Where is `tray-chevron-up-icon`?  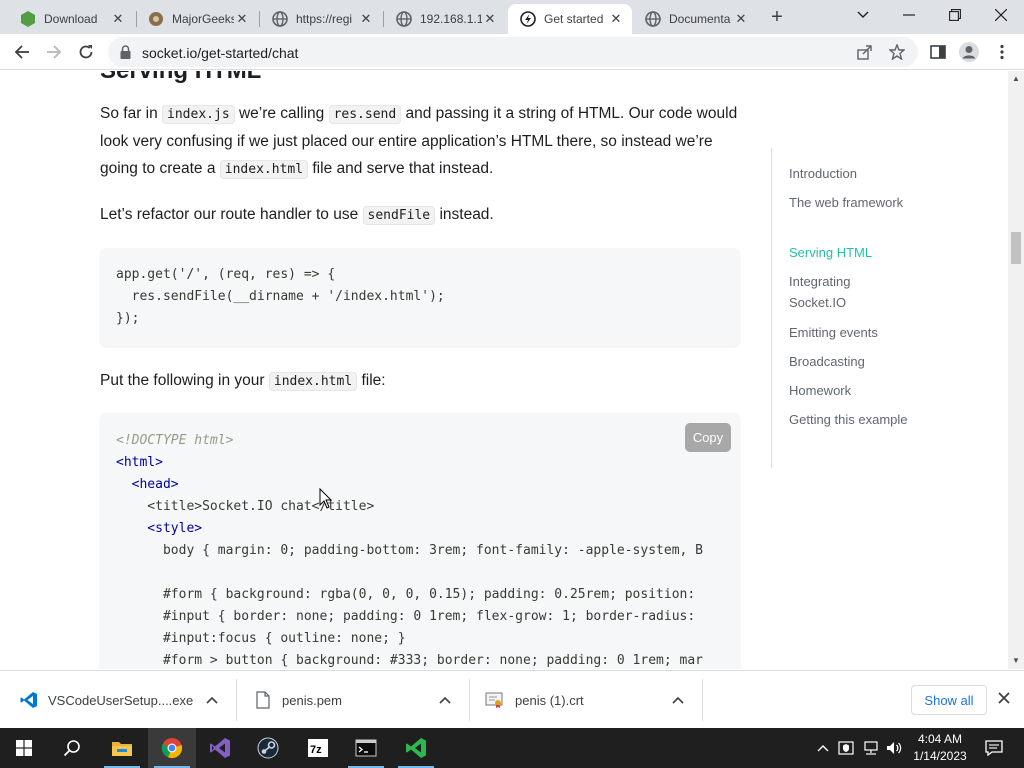
tray-chevron-up-icon is located at coordinates (823, 748).